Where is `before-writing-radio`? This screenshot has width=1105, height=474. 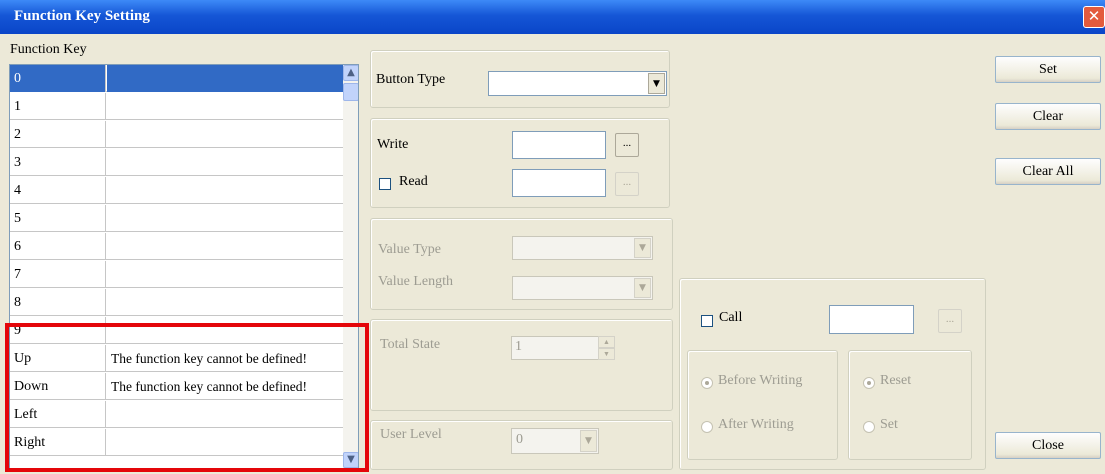 before-writing-radio is located at coordinates (707, 383).